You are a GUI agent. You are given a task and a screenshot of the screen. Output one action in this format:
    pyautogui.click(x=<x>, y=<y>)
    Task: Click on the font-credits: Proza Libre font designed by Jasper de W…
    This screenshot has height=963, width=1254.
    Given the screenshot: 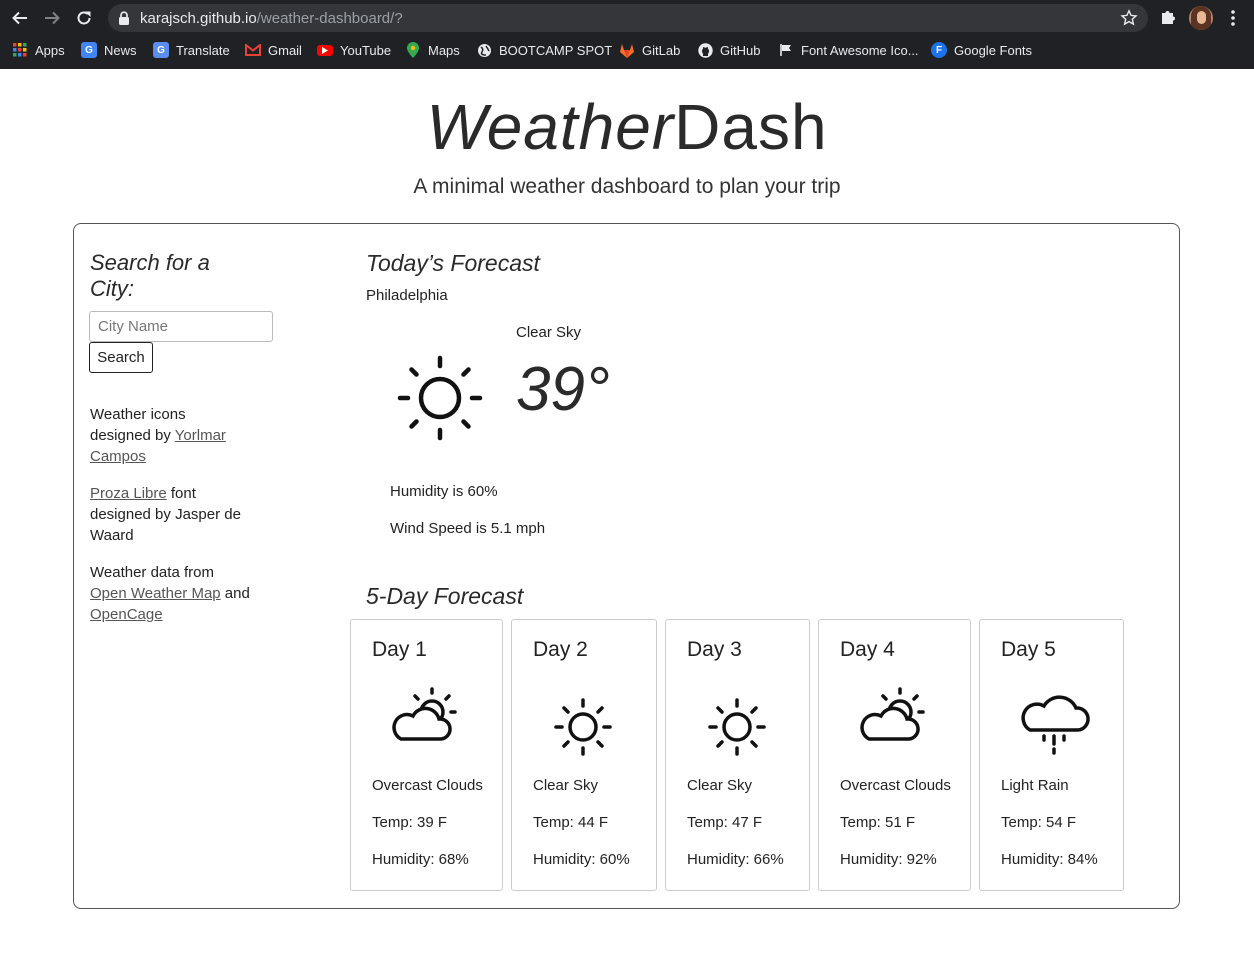 What is the action you would take?
    pyautogui.click(x=170, y=514)
    